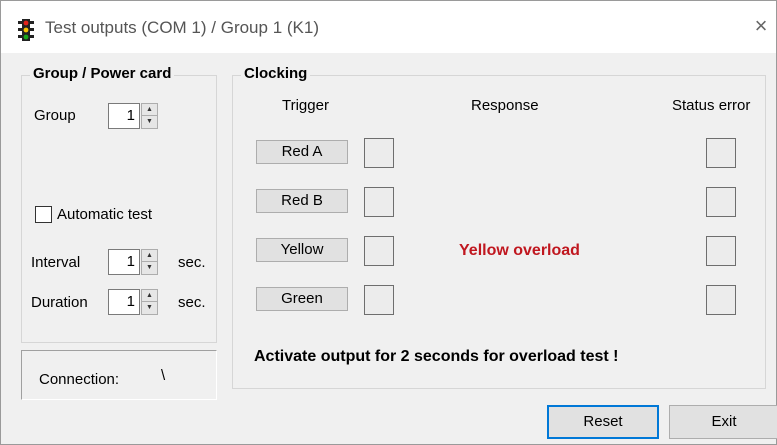 This screenshot has height=445, width=777. I want to click on status-error-header: Status error, so click(711, 105).